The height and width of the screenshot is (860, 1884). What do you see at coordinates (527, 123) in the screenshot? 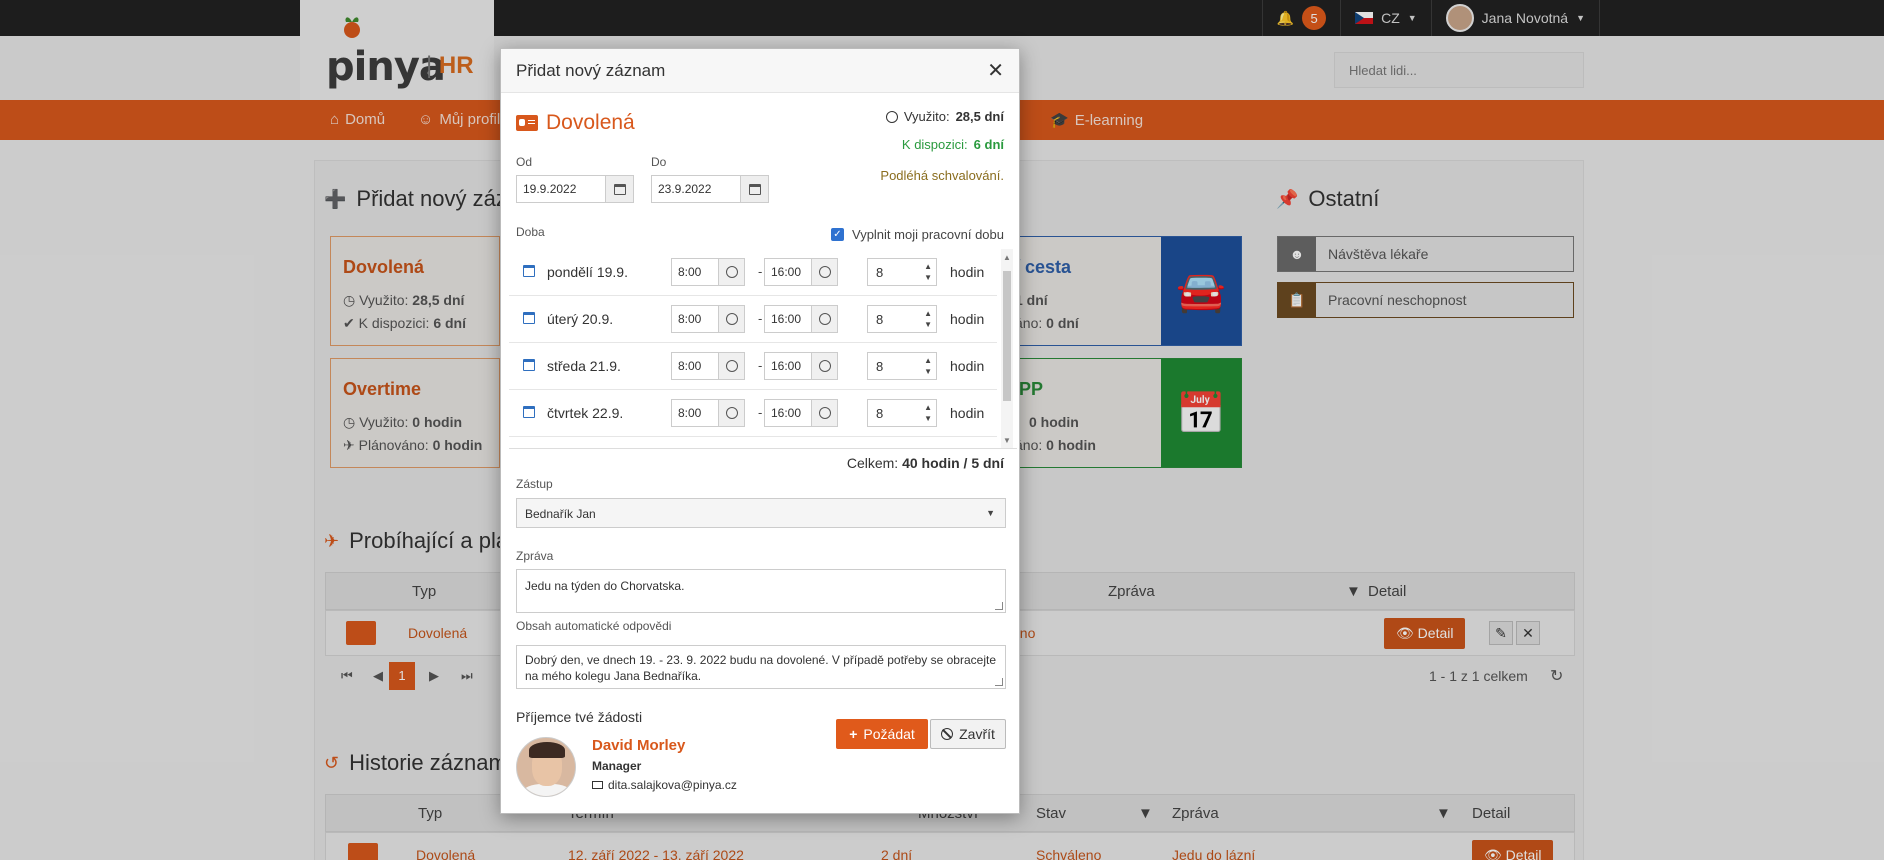
I see `id-card-icon` at bounding box center [527, 123].